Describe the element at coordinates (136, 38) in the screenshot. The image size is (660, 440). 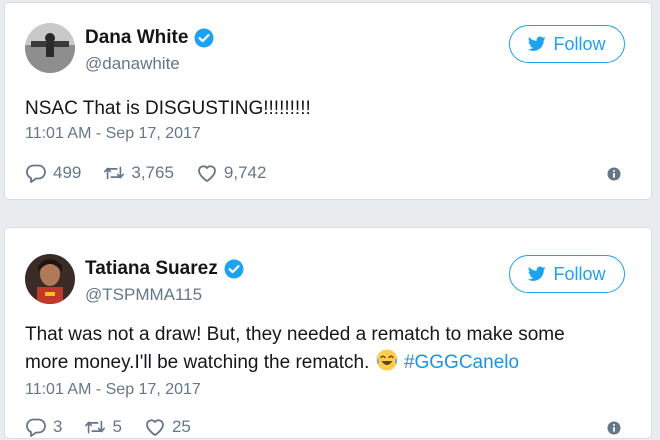
I see `display-name: Dana White` at that location.